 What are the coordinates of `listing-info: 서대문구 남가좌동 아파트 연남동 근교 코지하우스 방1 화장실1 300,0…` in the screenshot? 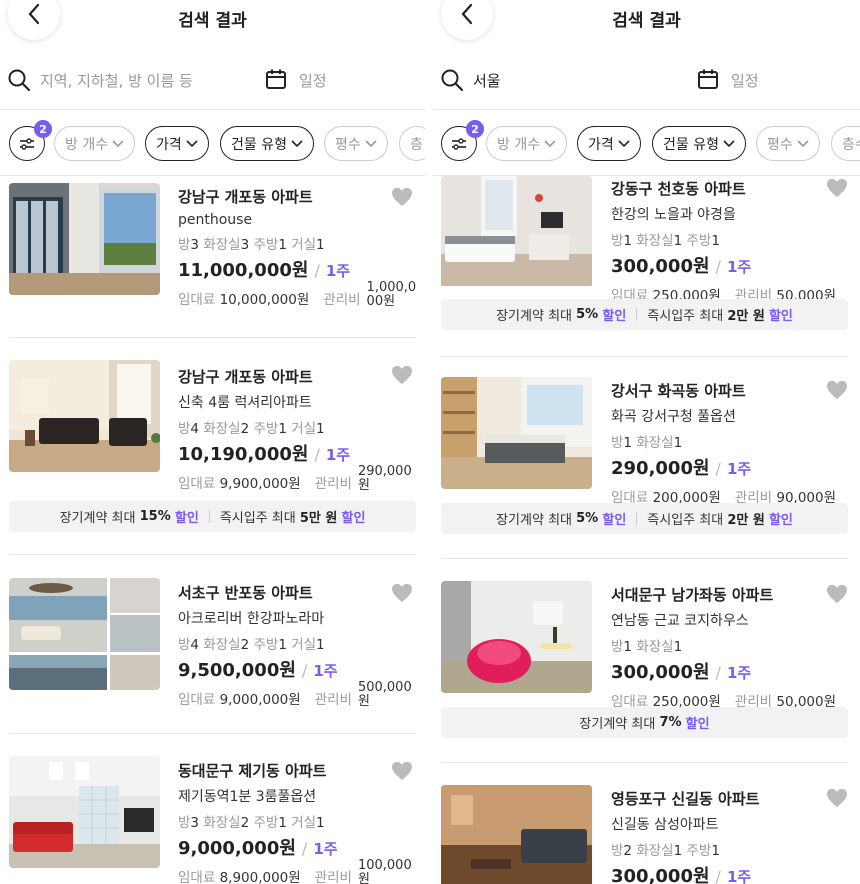 It's located at (723, 647).